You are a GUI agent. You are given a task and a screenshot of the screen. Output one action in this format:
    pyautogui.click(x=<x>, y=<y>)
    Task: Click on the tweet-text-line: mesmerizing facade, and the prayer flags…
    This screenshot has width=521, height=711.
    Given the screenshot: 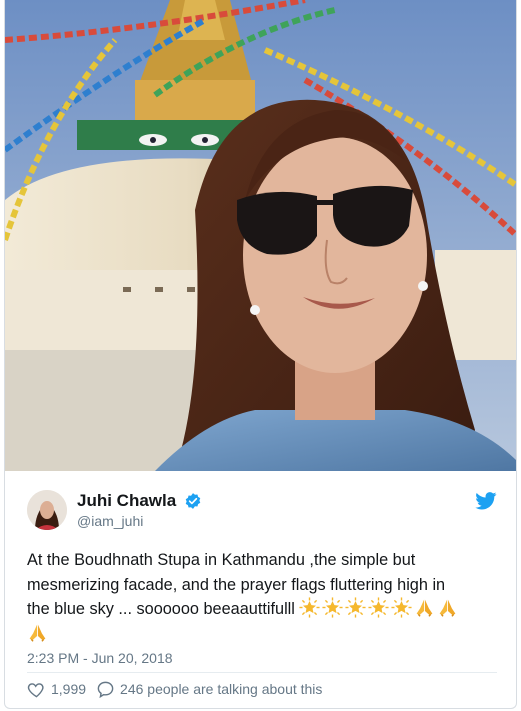 What is the action you would take?
    pyautogui.click(x=236, y=584)
    